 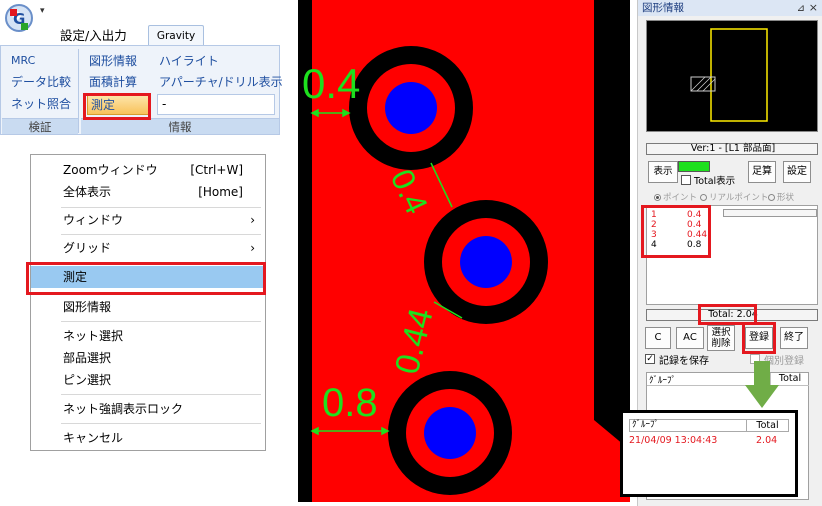 I want to click on popup-total-header: Total, so click(x=768, y=425).